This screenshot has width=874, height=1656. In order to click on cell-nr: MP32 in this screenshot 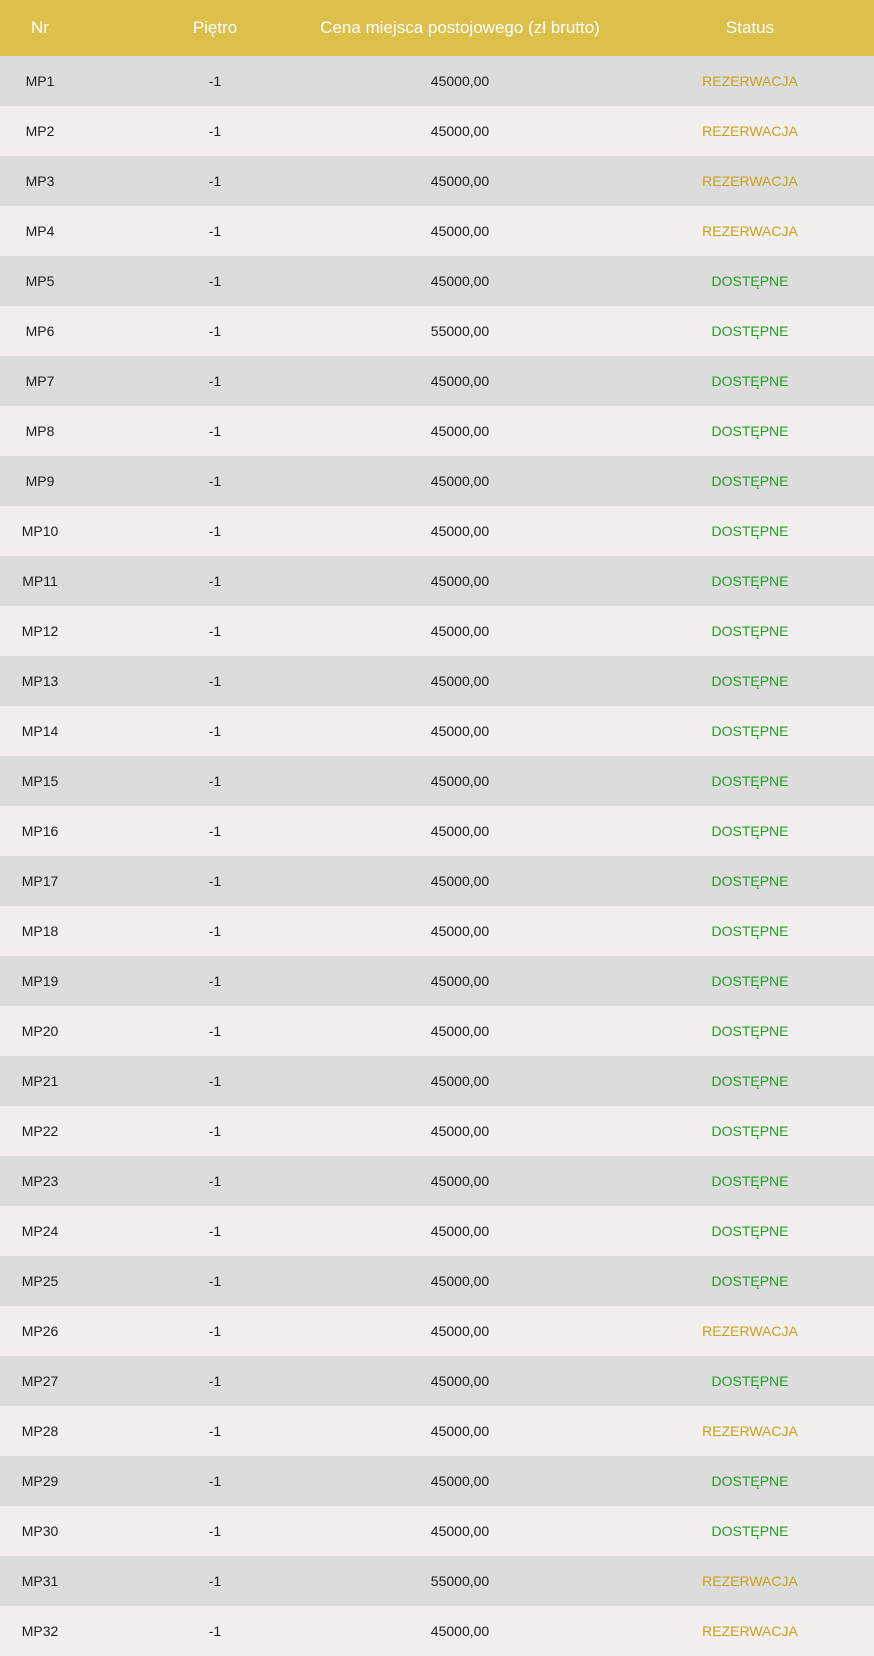, I will do `click(40, 1631)`.